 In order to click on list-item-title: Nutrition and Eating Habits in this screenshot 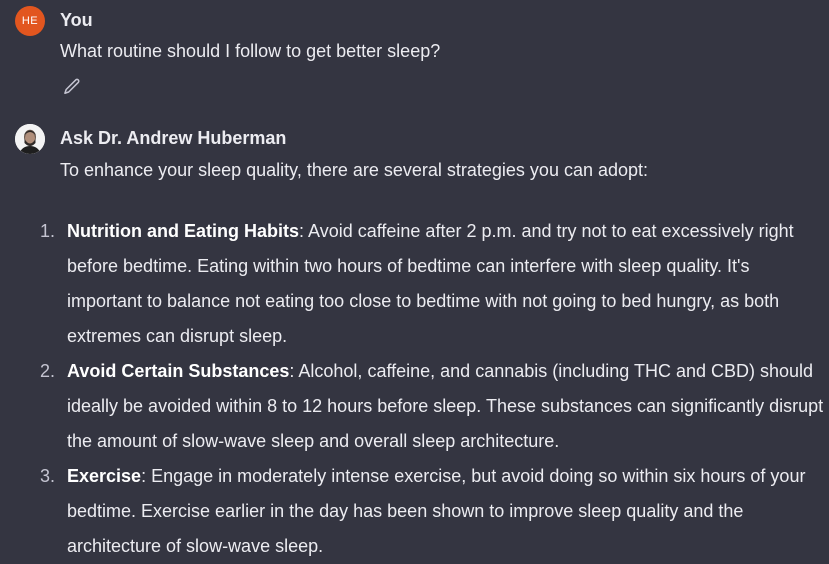, I will do `click(183, 231)`.